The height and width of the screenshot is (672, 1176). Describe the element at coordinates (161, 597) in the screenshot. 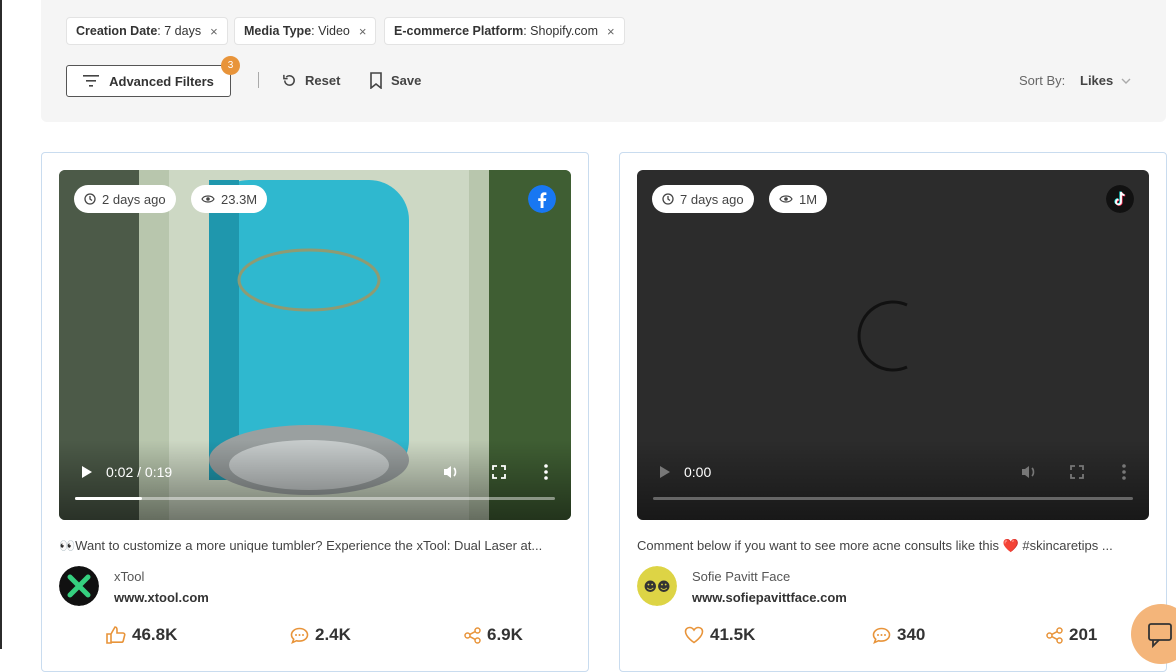

I see `brand-url: www.xtool.com` at that location.